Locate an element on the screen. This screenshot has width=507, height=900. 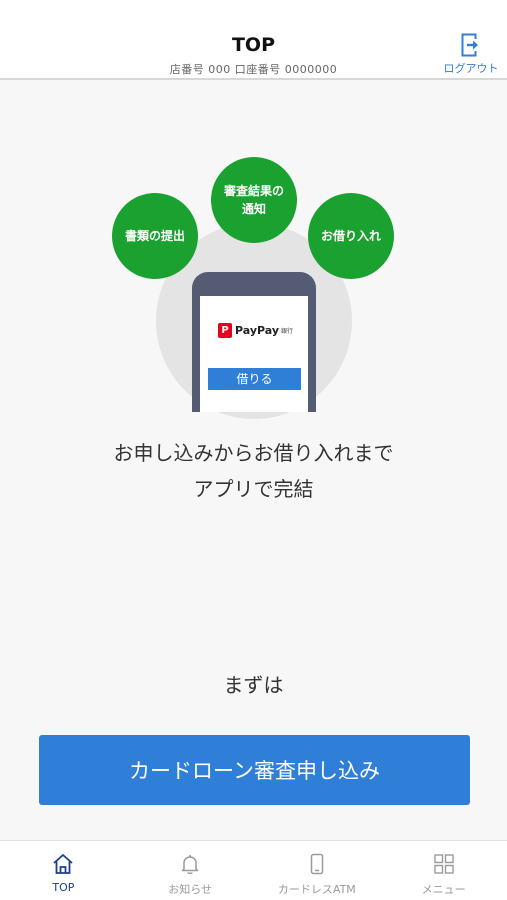
tab-notifications: お知らせ is located at coordinates (190, 870).